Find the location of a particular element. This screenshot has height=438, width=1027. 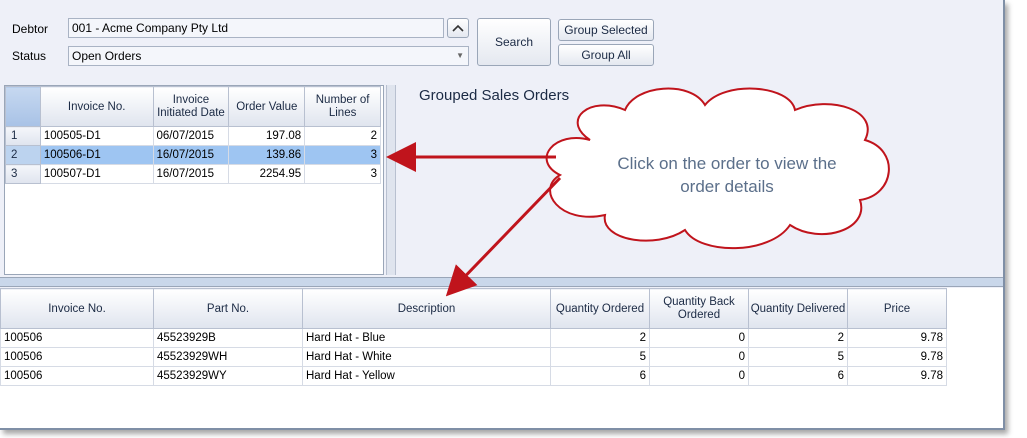

status-value: Open Orders is located at coordinates (107, 56).